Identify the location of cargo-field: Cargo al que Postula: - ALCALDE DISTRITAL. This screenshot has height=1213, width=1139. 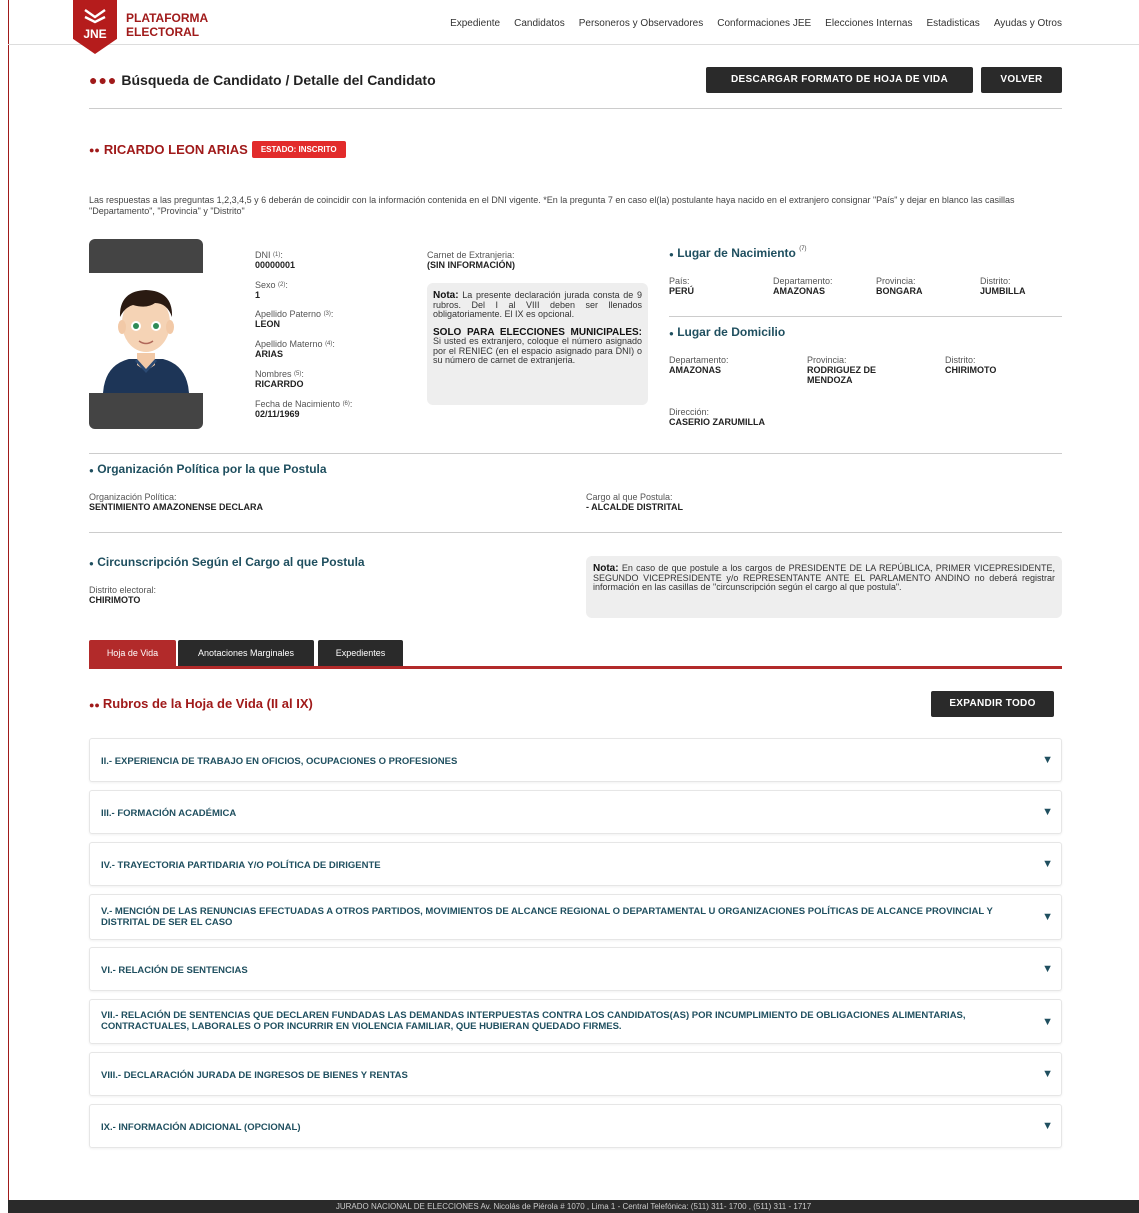
(634, 502).